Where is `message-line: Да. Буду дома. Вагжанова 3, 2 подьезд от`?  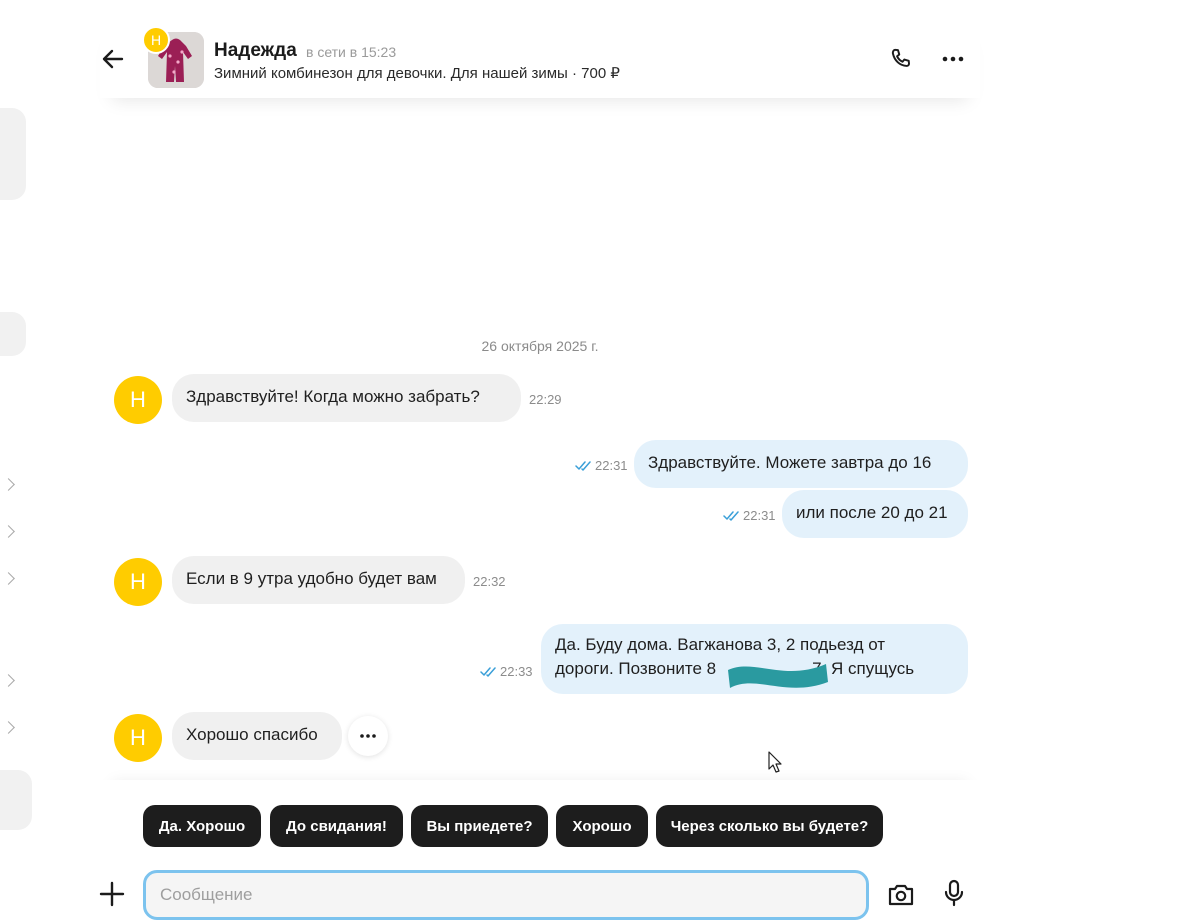
message-line: Да. Буду дома. Вагжанова 3, 2 подьезд от is located at coordinates (720, 644).